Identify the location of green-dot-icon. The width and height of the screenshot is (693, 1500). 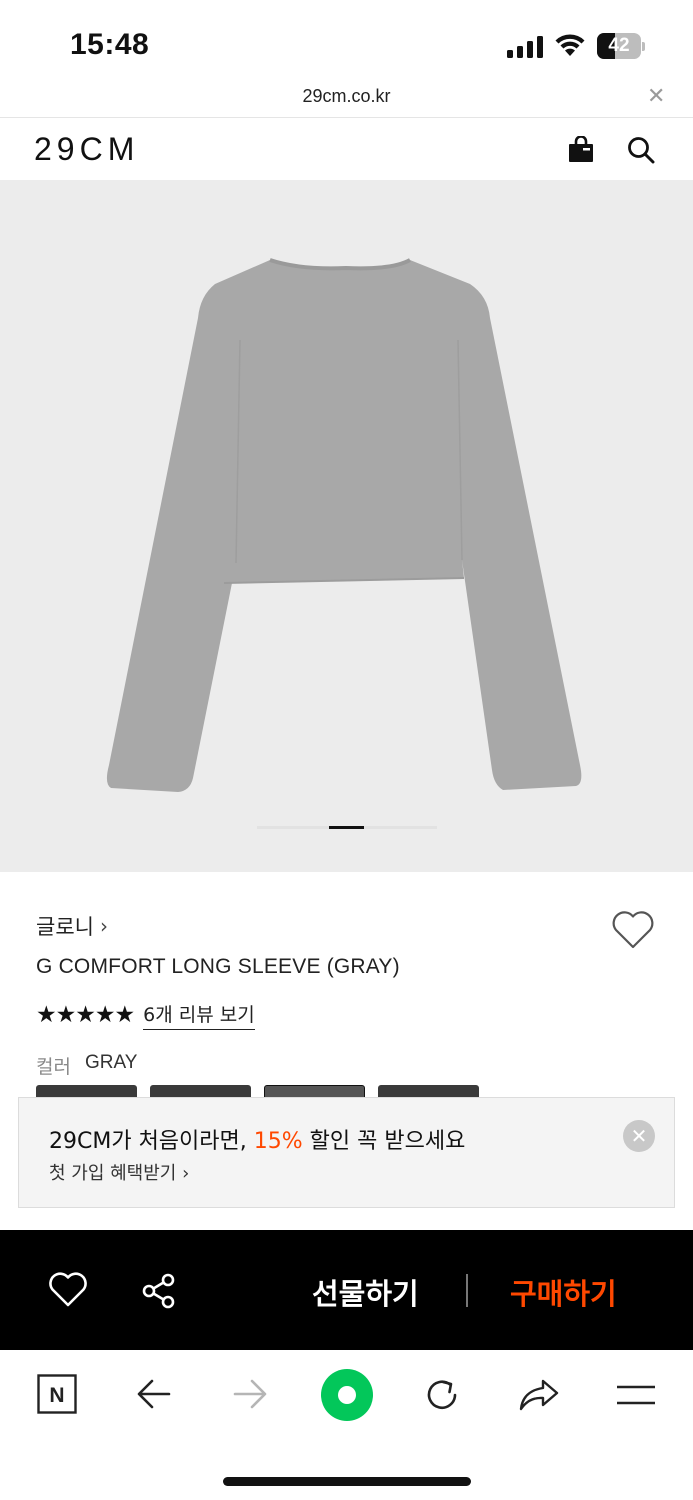
(347, 1395).